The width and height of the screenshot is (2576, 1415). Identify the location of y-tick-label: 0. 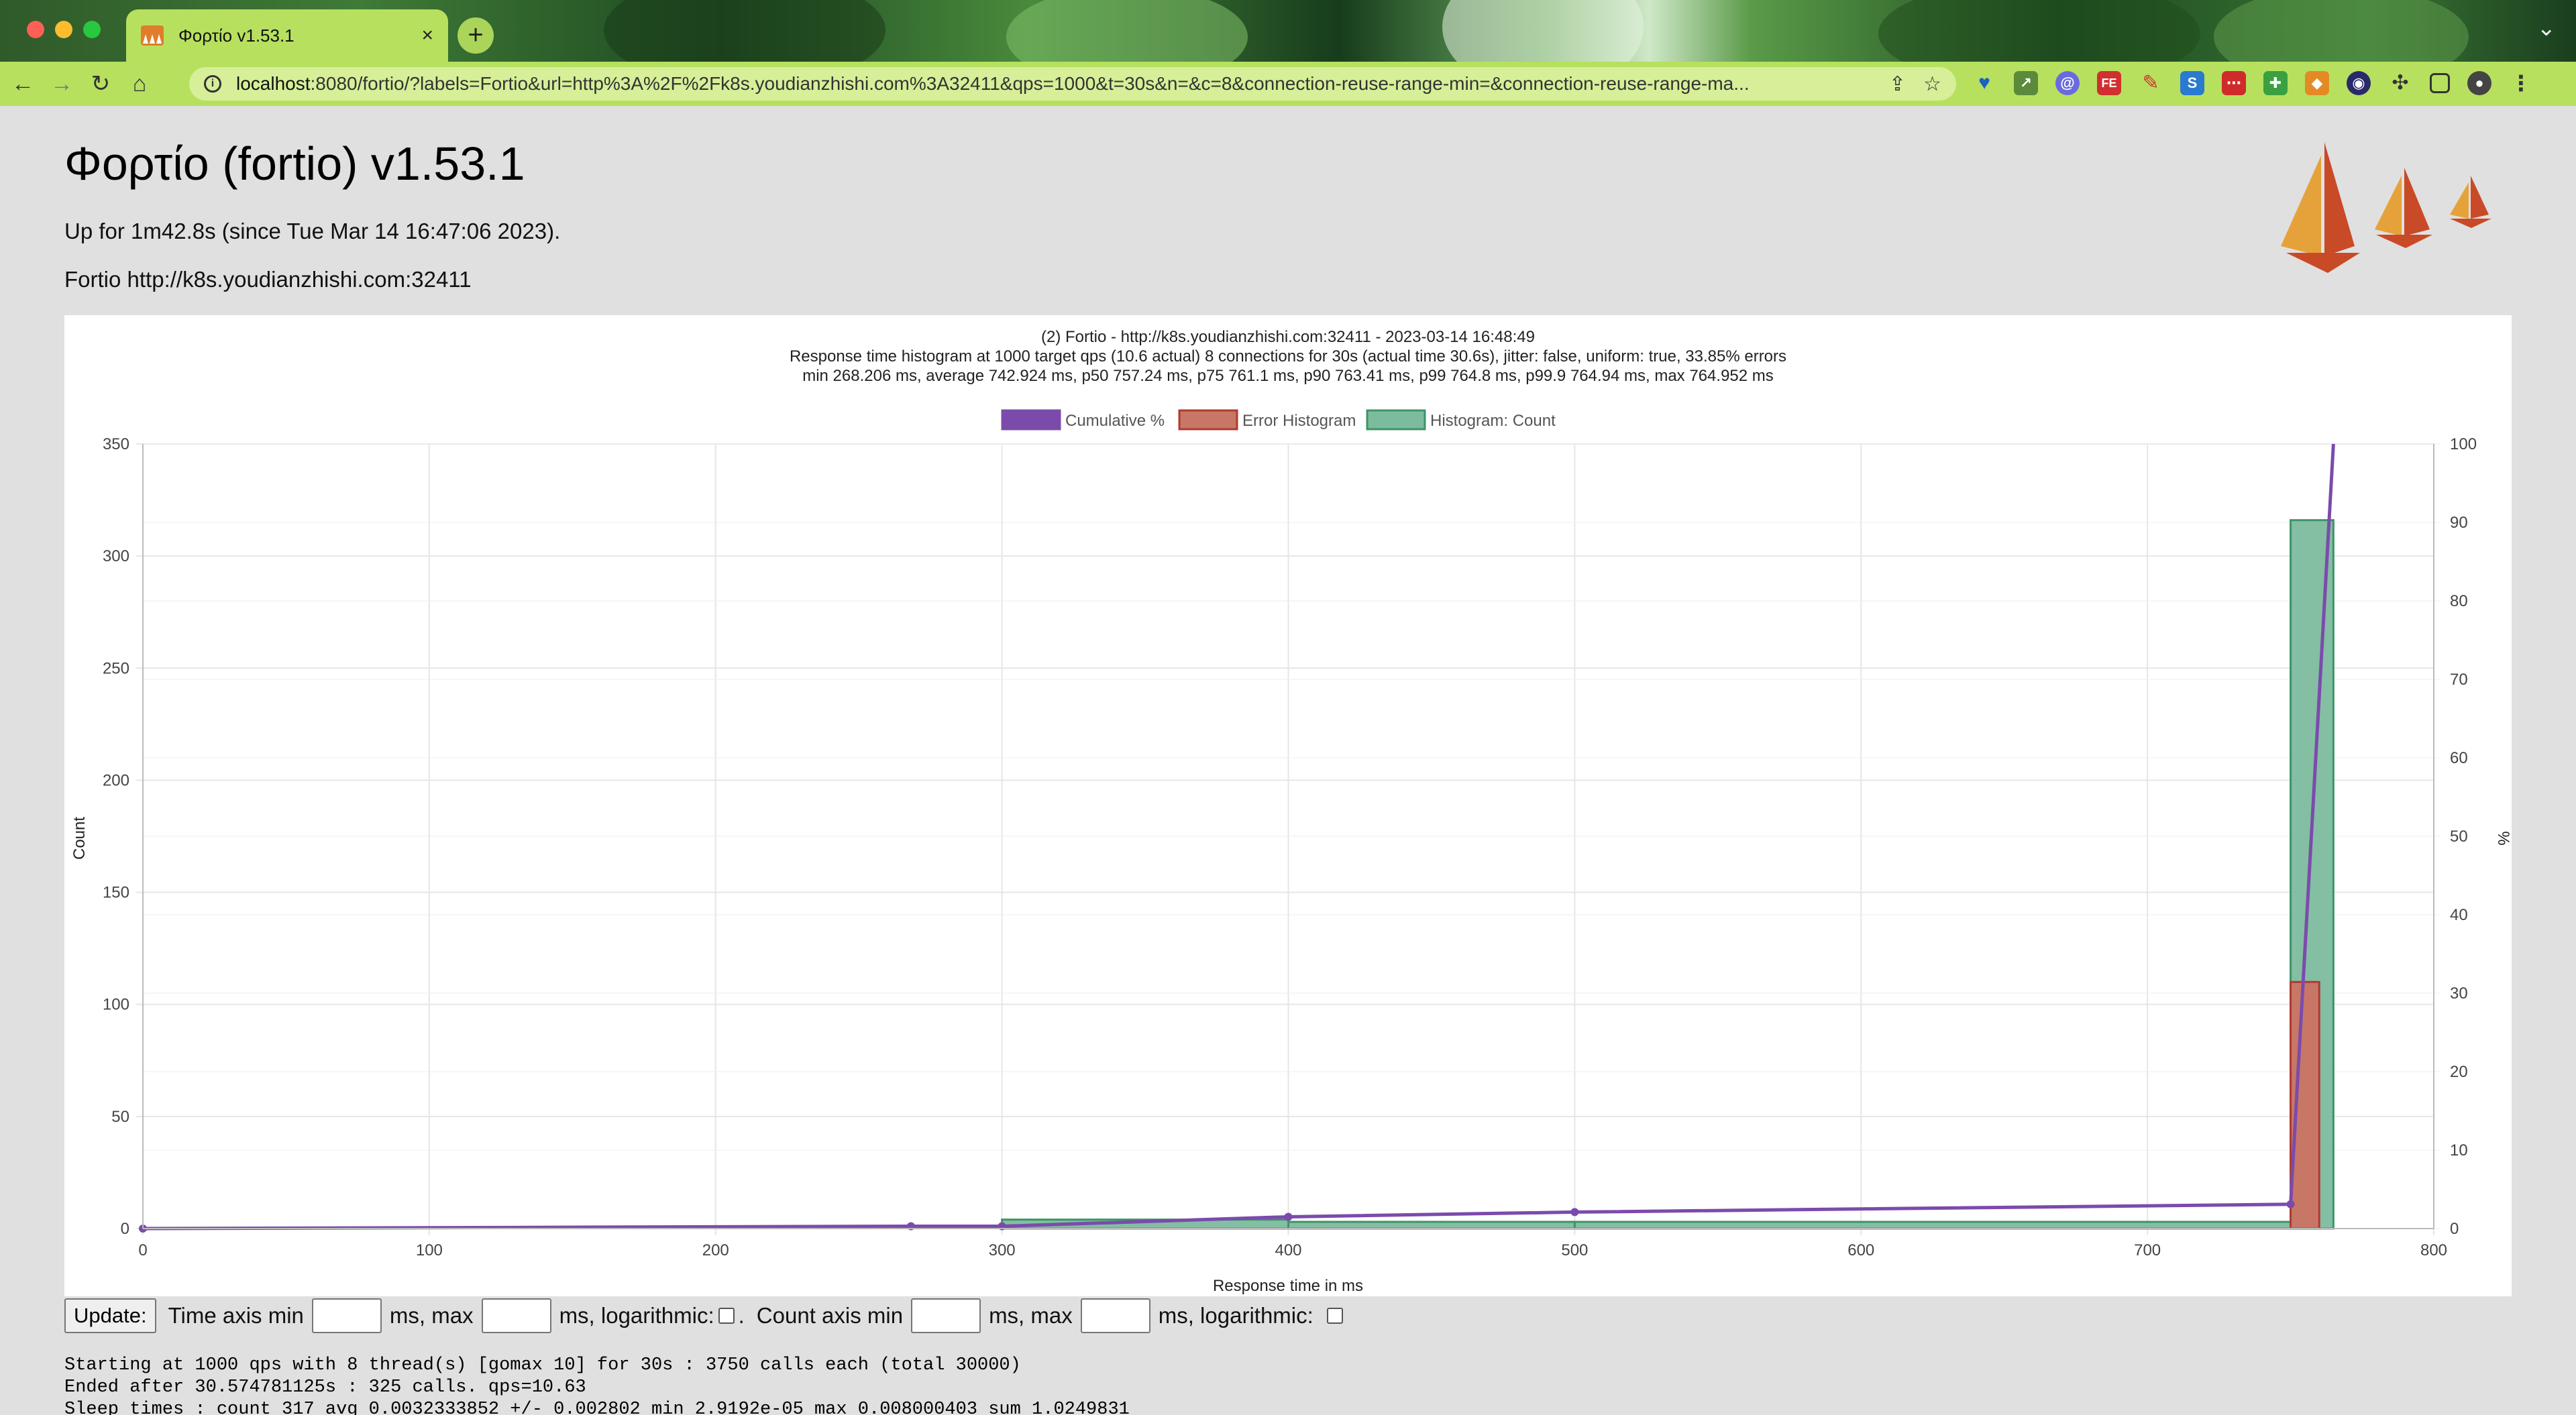
(125, 1229).